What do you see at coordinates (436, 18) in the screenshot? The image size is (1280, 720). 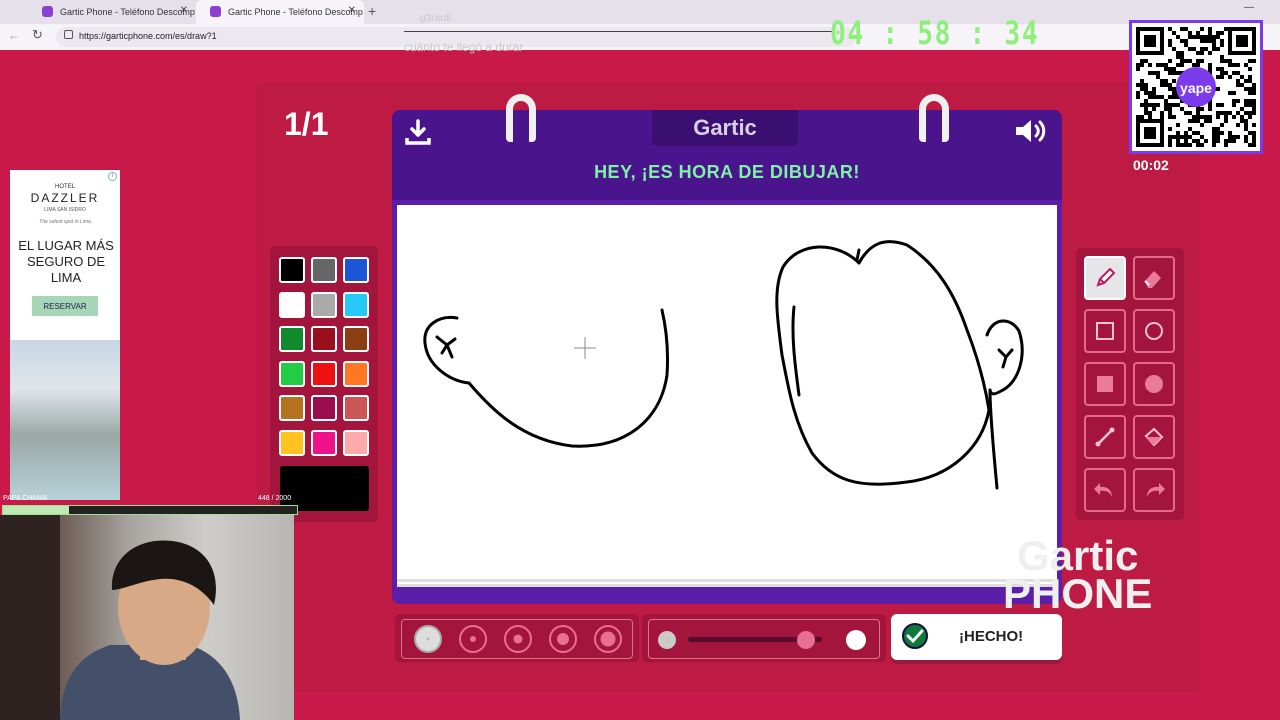 I see `overlay-username: g3rardl` at bounding box center [436, 18].